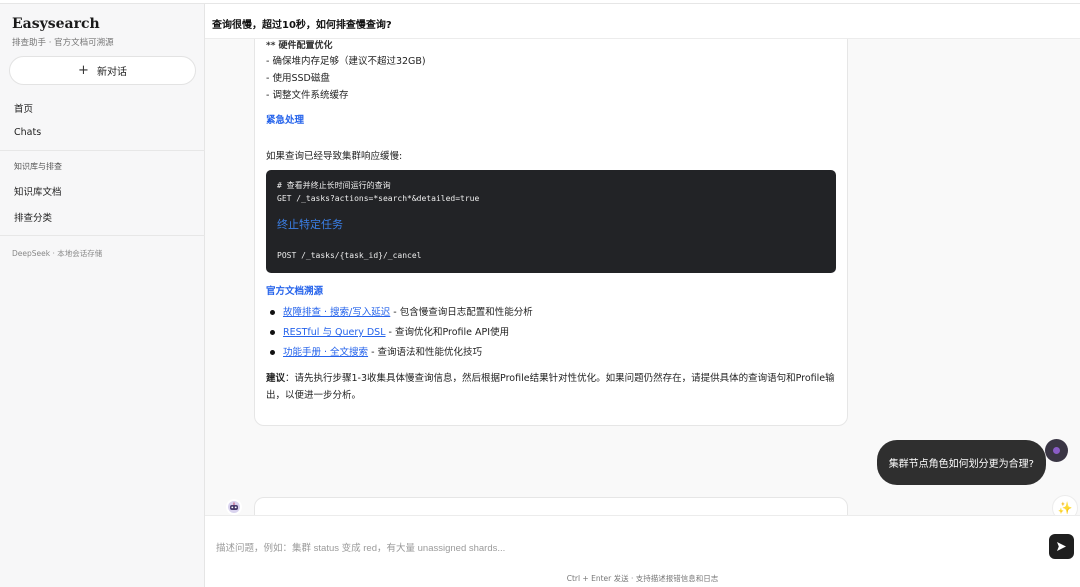  I want to click on send-button, so click(1061, 546).